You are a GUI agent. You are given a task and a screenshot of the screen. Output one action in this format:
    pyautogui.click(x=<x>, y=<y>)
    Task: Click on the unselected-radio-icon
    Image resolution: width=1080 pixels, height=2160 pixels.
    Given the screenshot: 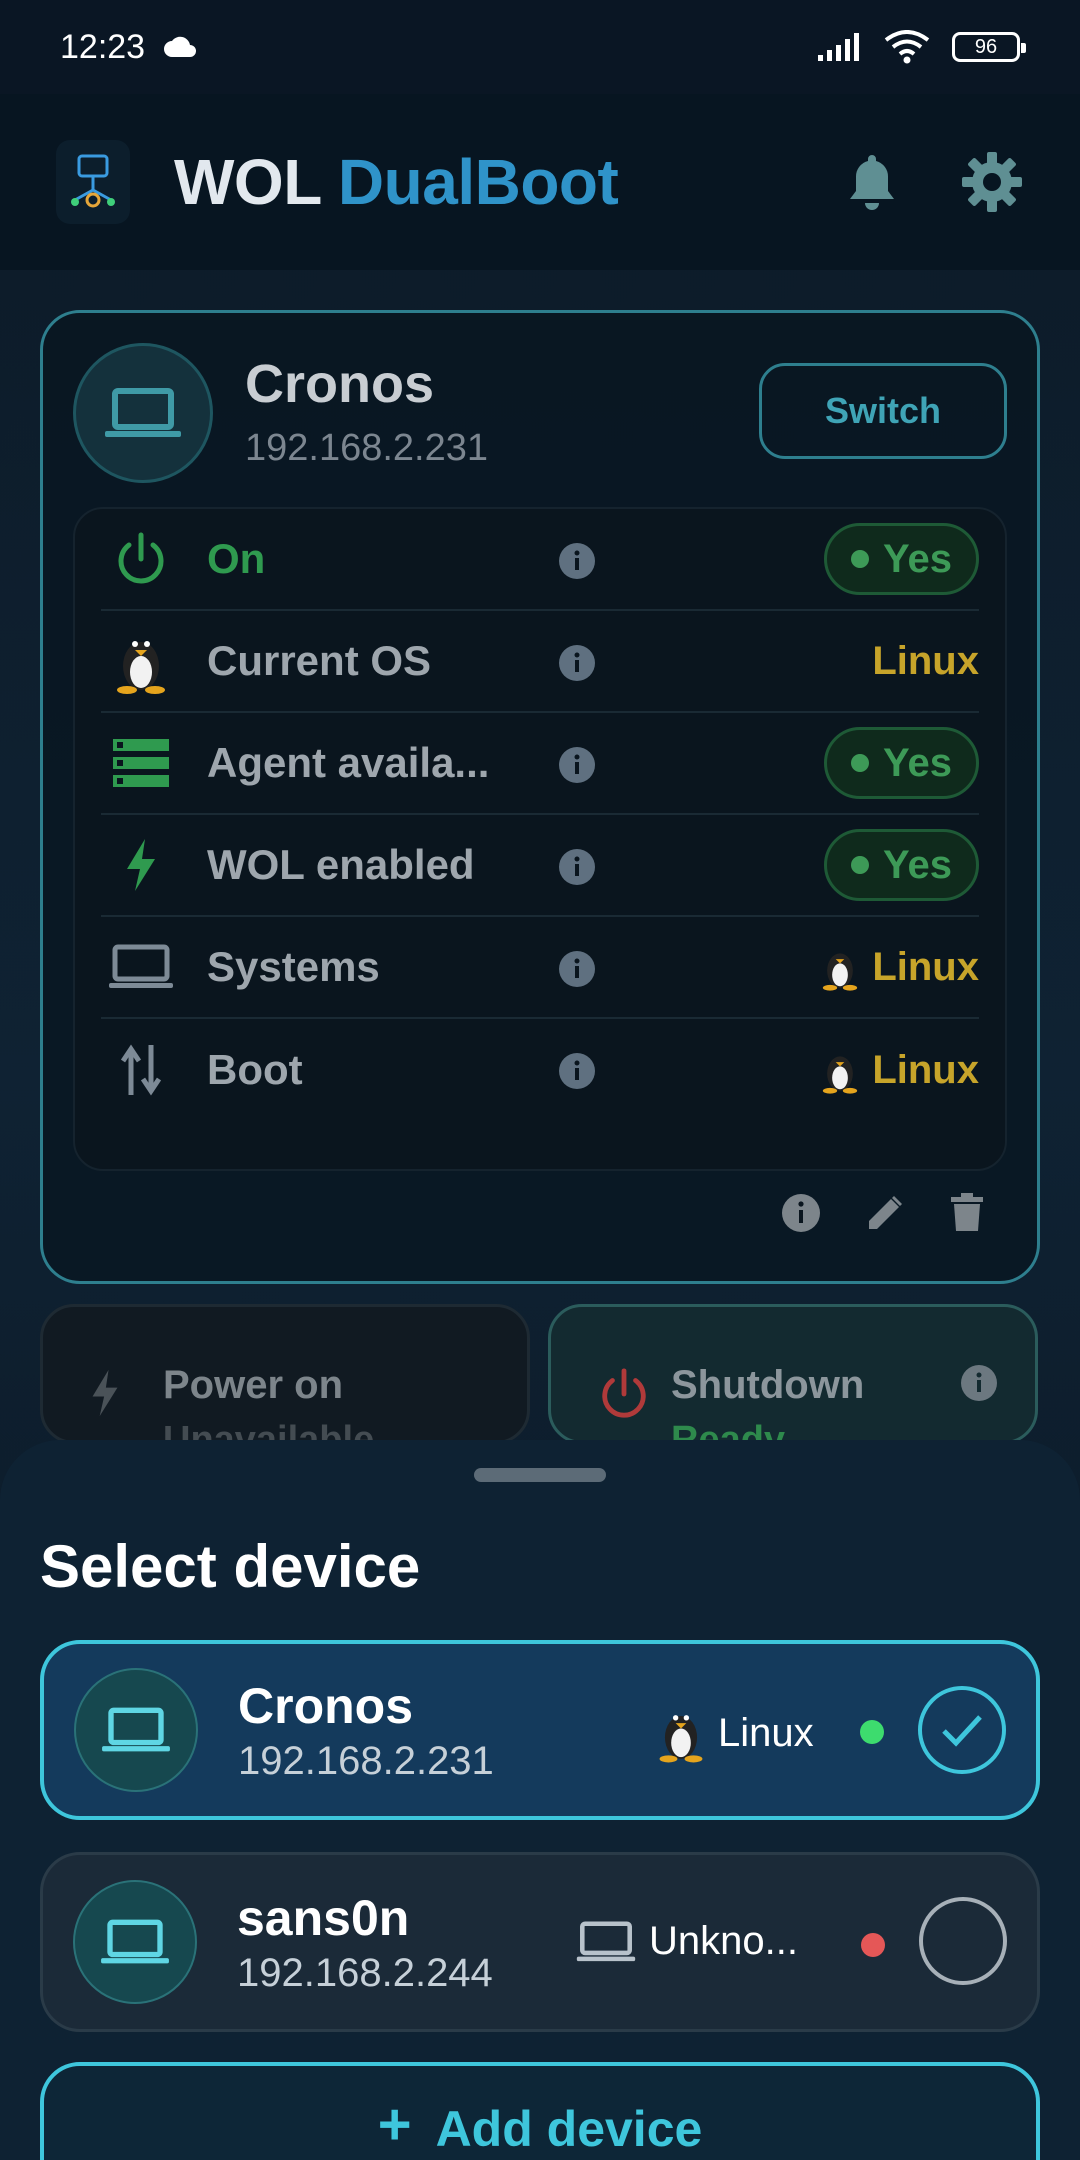 What is the action you would take?
    pyautogui.click(x=963, y=1941)
    